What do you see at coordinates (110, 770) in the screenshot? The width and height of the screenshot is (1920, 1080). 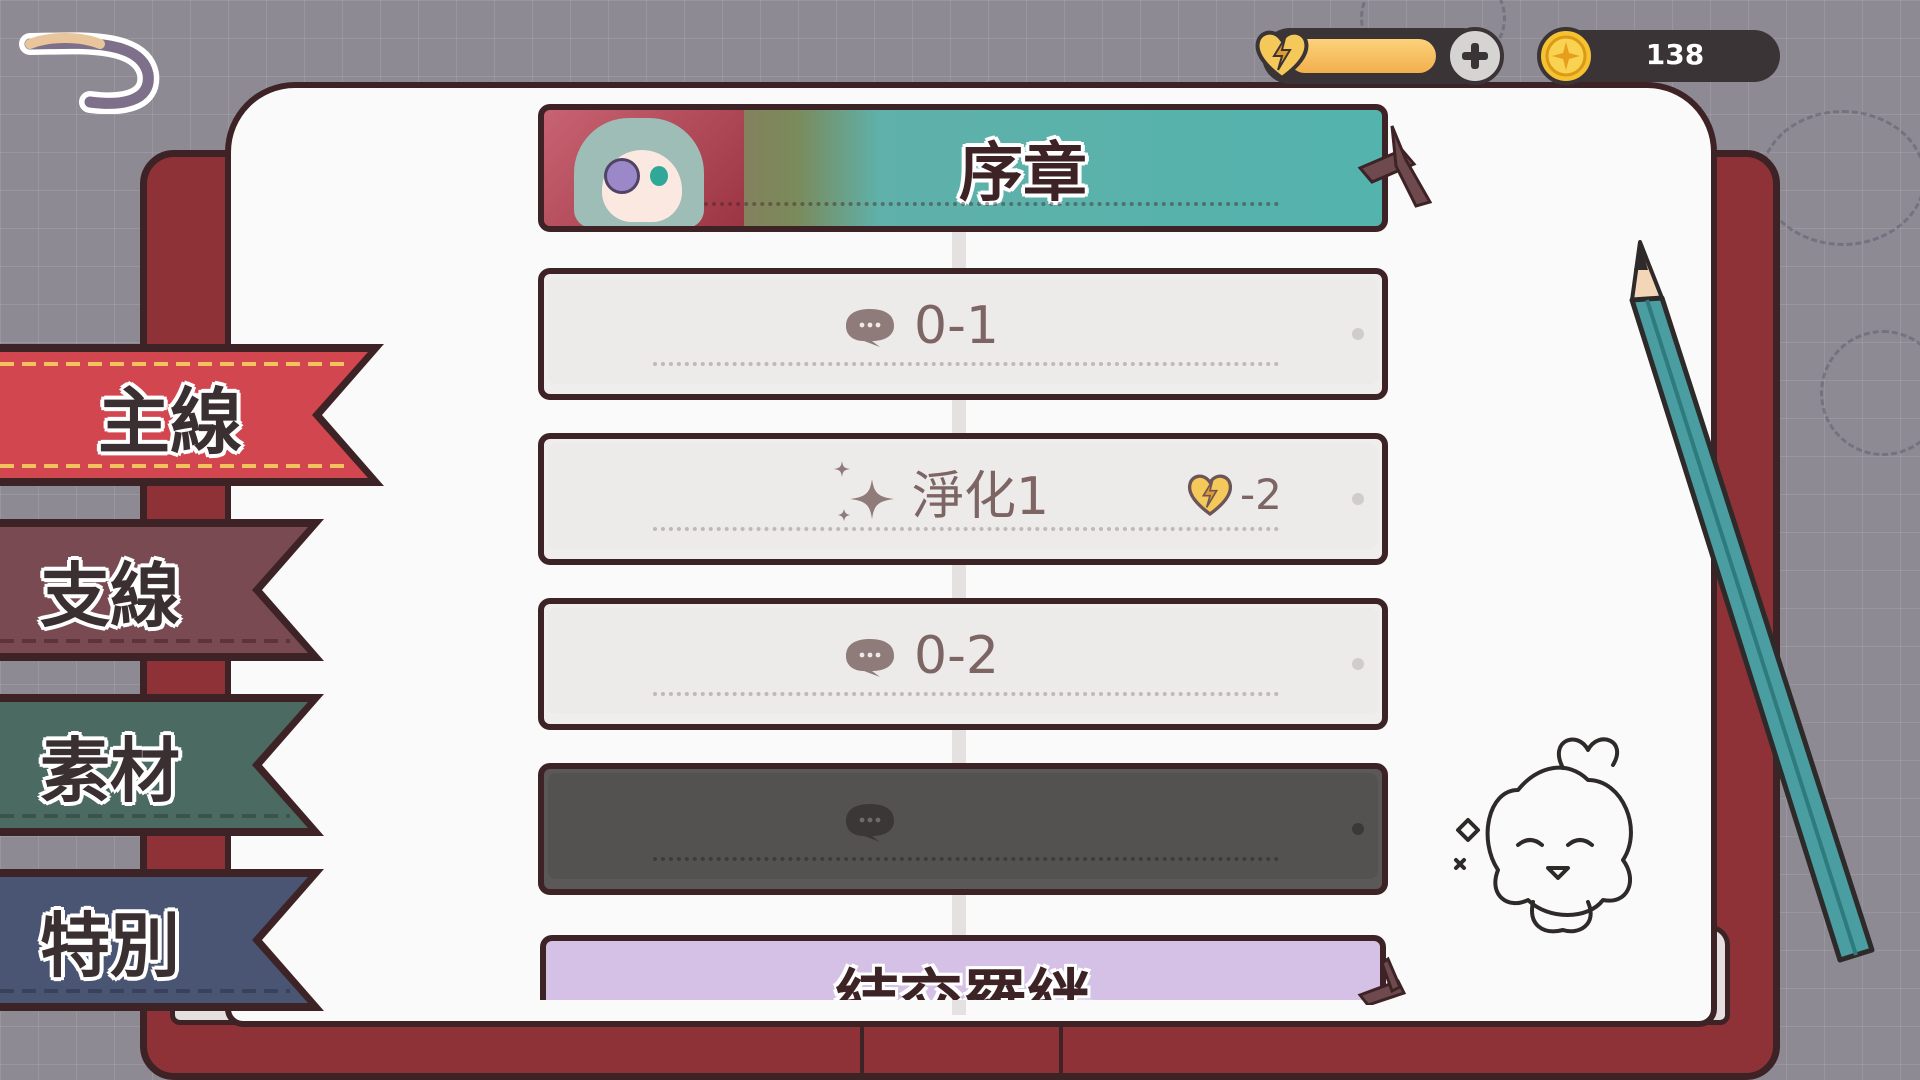 I see `tab-materials-label: 素材` at bounding box center [110, 770].